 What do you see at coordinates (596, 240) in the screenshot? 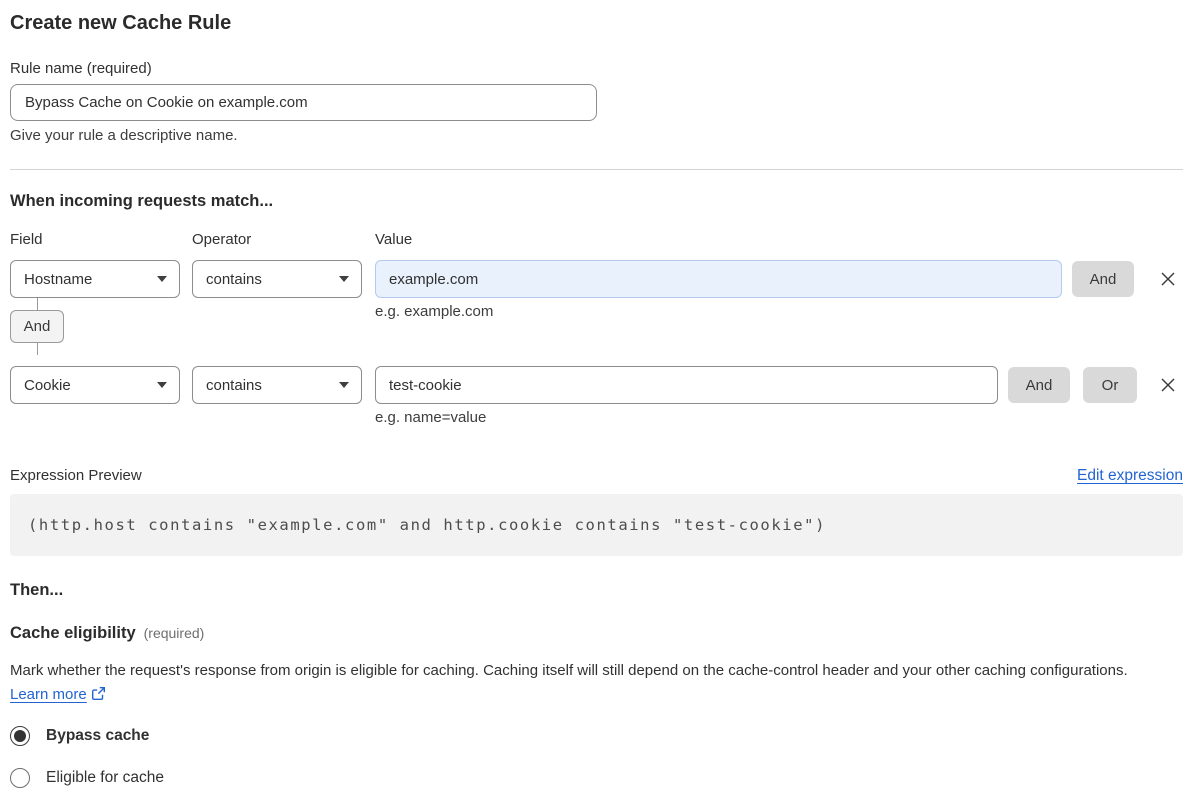
I see `builder-column-labels: Field Operator Value` at bounding box center [596, 240].